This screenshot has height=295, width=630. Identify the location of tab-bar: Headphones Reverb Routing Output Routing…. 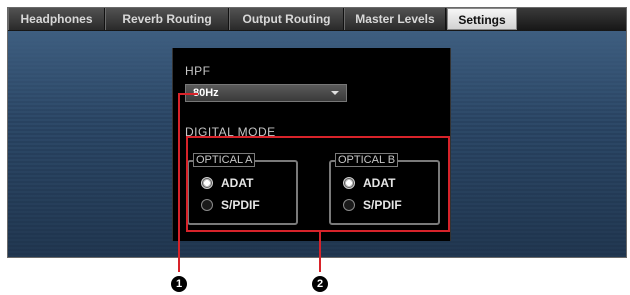
(317, 20).